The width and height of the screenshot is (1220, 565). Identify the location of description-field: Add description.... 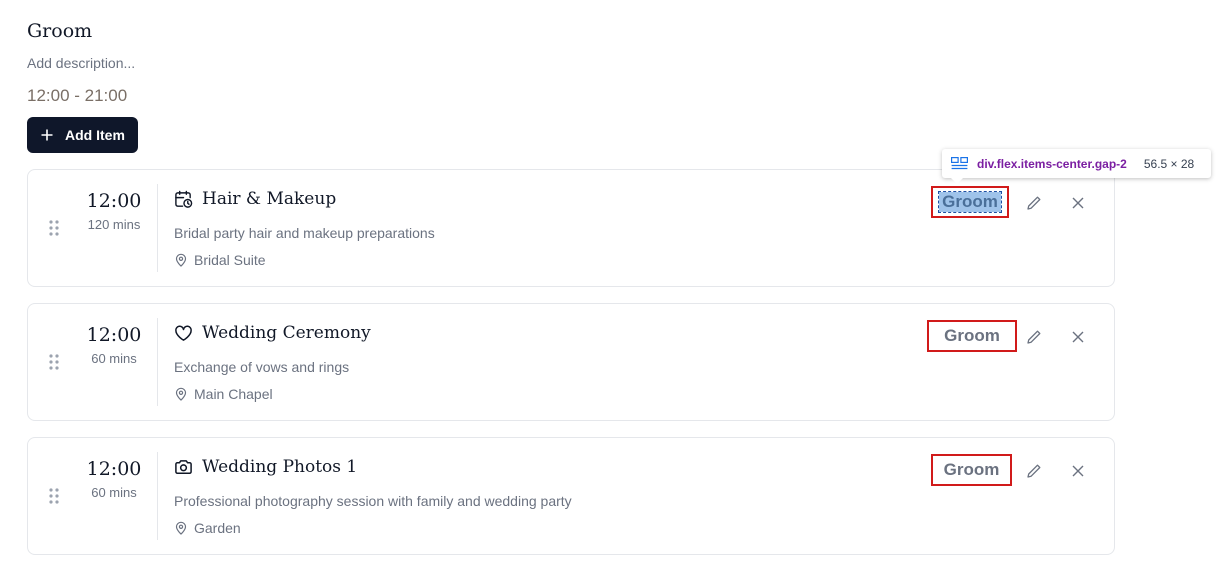
(81, 63).